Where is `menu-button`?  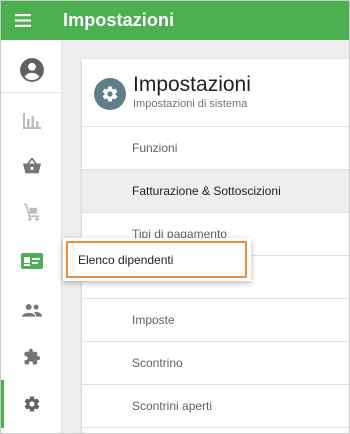 menu-button is located at coordinates (23, 20).